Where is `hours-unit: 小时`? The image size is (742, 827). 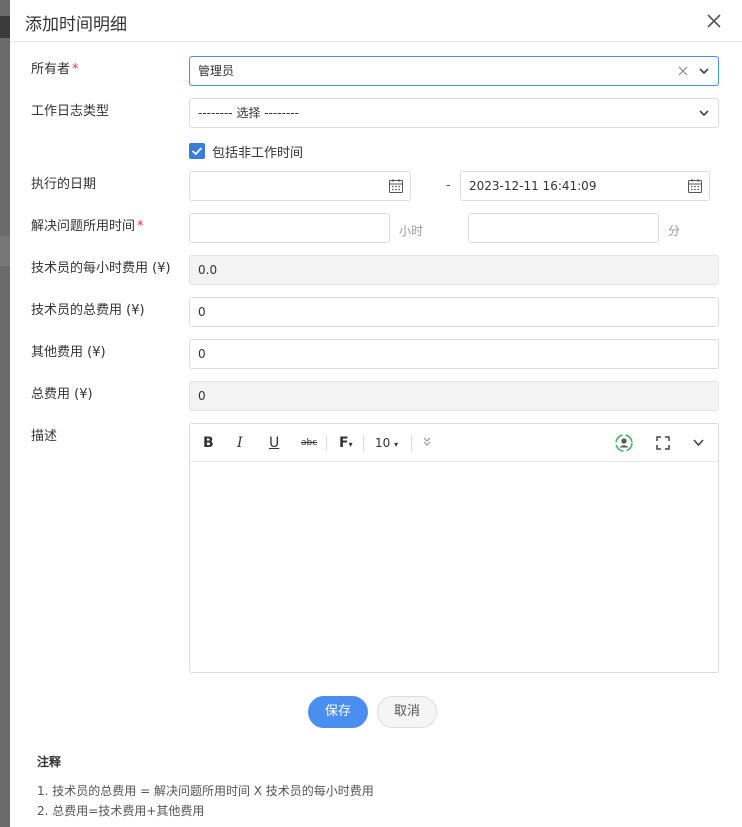 hours-unit: 小时 is located at coordinates (411, 231).